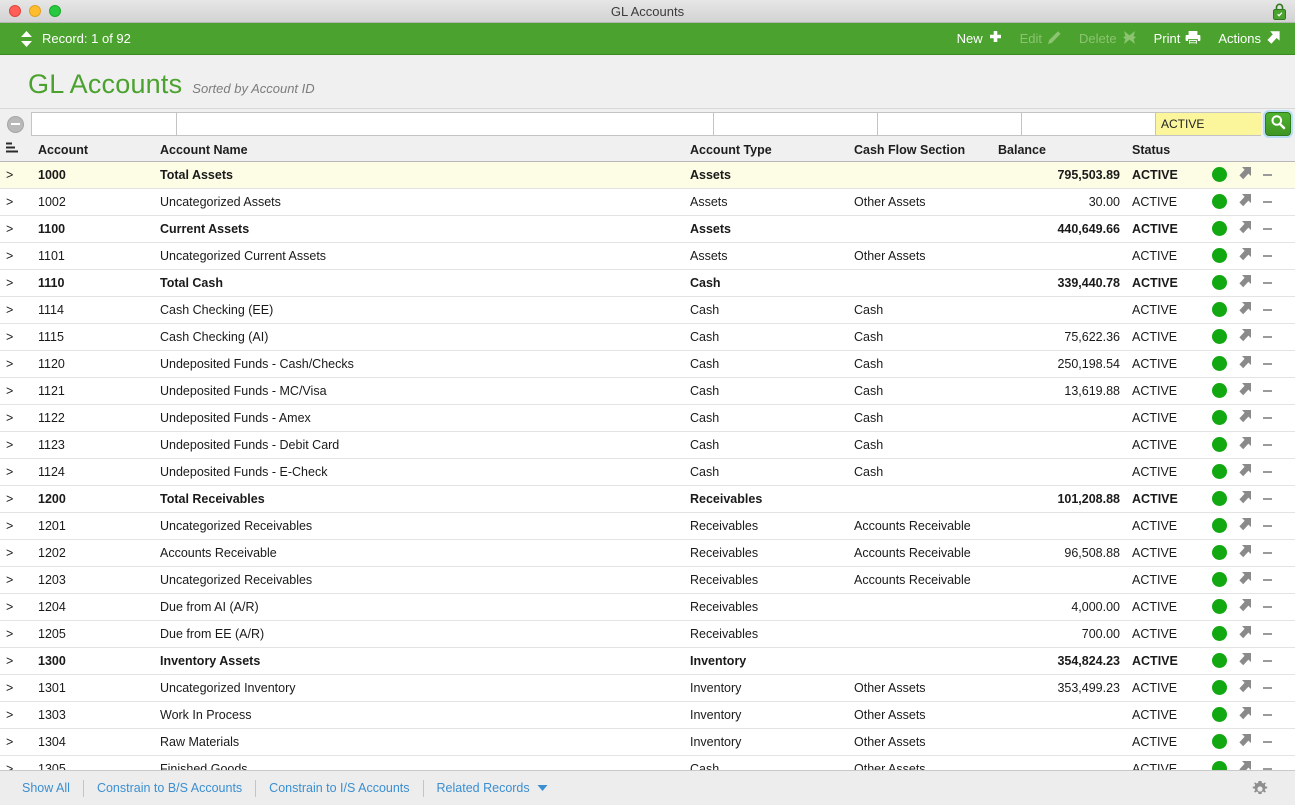 The image size is (1295, 805). I want to click on table-row: >1114 Cash Checking (EE) Cash Cash ACTIVE, so click(647, 310).